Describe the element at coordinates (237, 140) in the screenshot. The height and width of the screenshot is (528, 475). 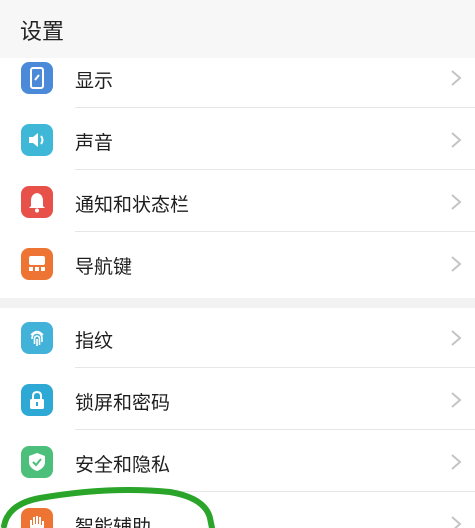
I see `settings-item-sound: 声音` at that location.